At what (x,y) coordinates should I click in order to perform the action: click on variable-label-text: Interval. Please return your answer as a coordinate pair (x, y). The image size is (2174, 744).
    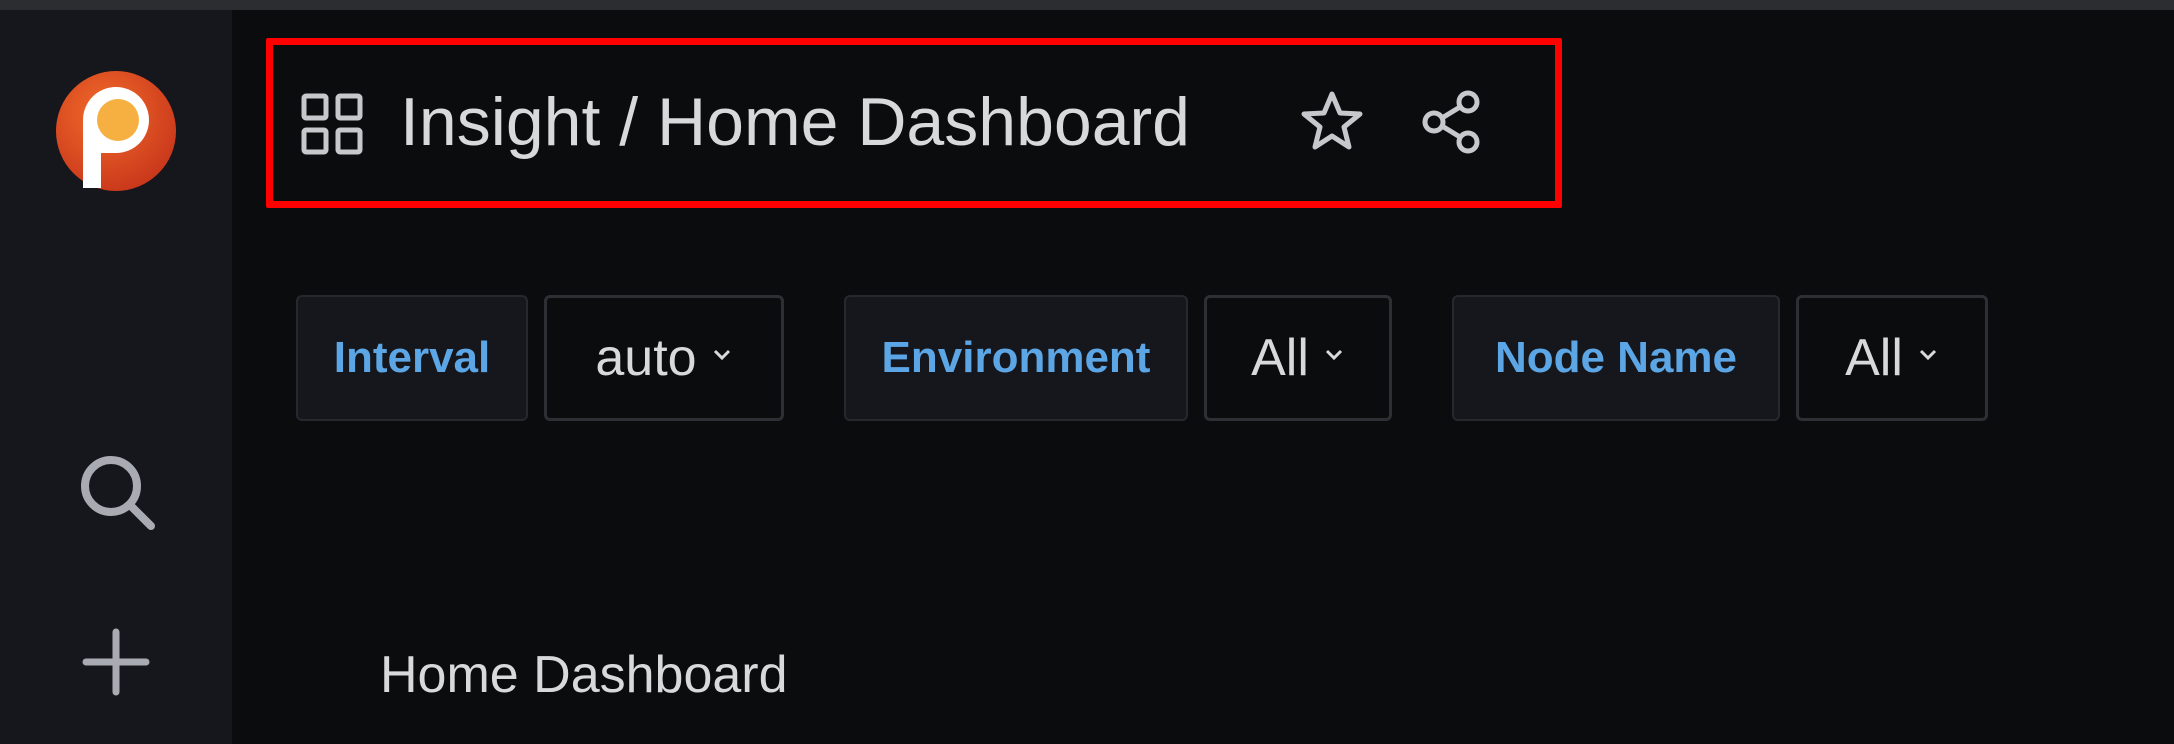
    Looking at the image, I should click on (412, 357).